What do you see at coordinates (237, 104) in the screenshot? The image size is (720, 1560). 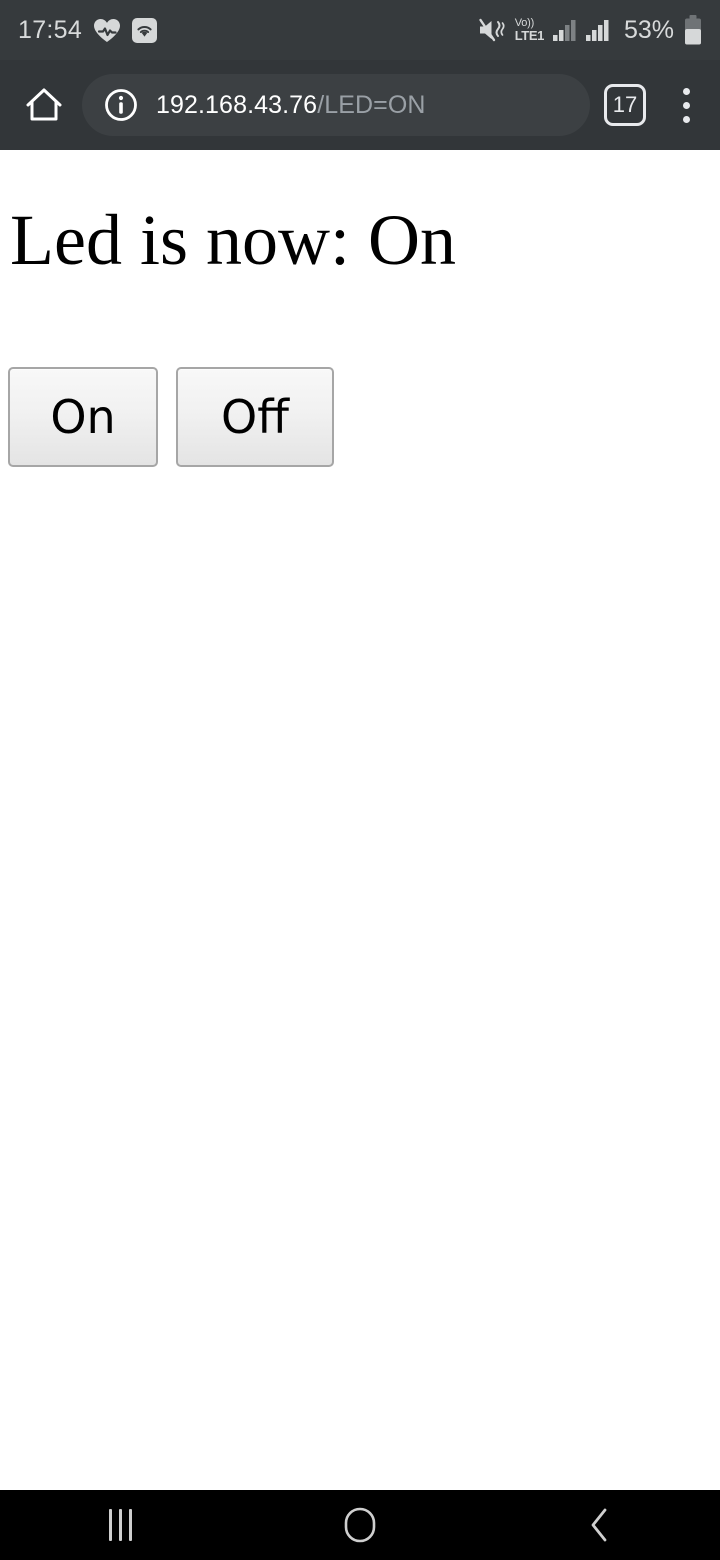 I see `url-host: 192.168.43.76` at bounding box center [237, 104].